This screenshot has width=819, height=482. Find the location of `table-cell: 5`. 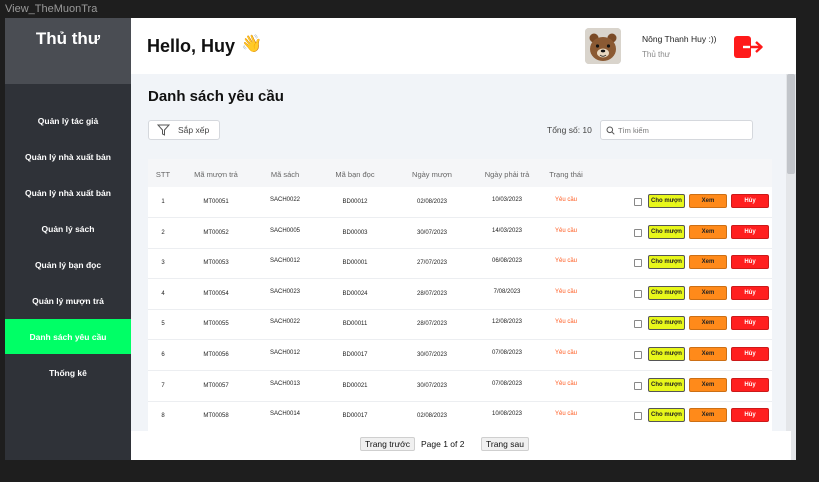

table-cell: 5 is located at coordinates (163, 324).